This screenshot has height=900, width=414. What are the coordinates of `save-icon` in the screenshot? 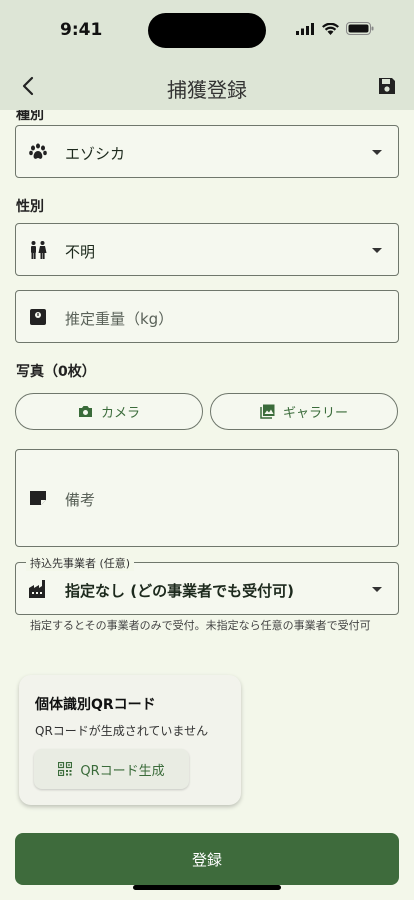 It's located at (387, 86).